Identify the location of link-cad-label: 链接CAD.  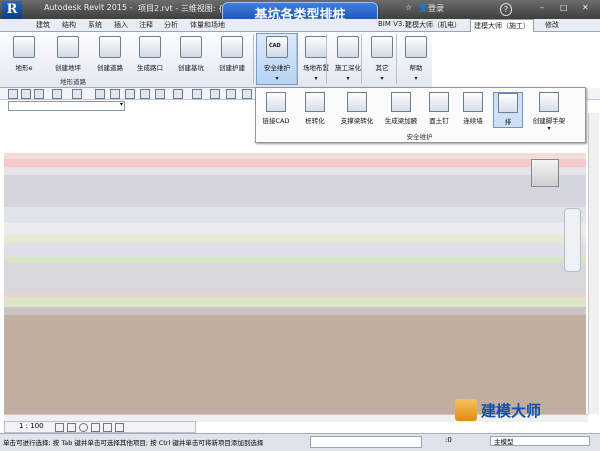
(276, 121).